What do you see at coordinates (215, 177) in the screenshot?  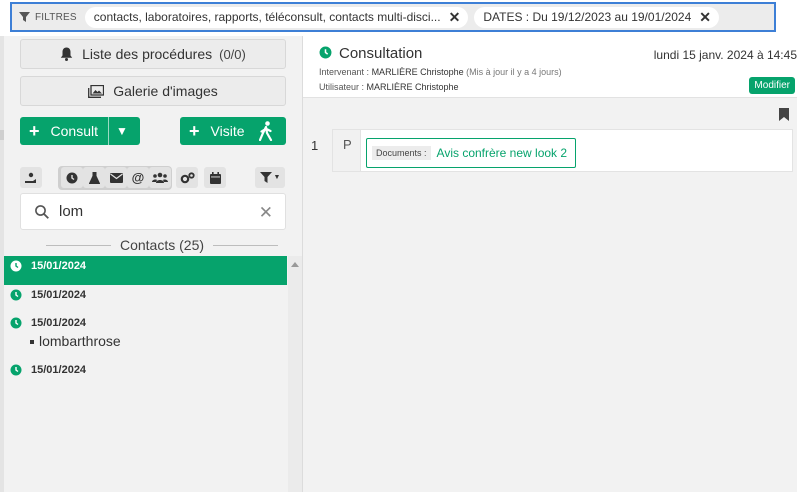 I see `calendar-icon` at bounding box center [215, 177].